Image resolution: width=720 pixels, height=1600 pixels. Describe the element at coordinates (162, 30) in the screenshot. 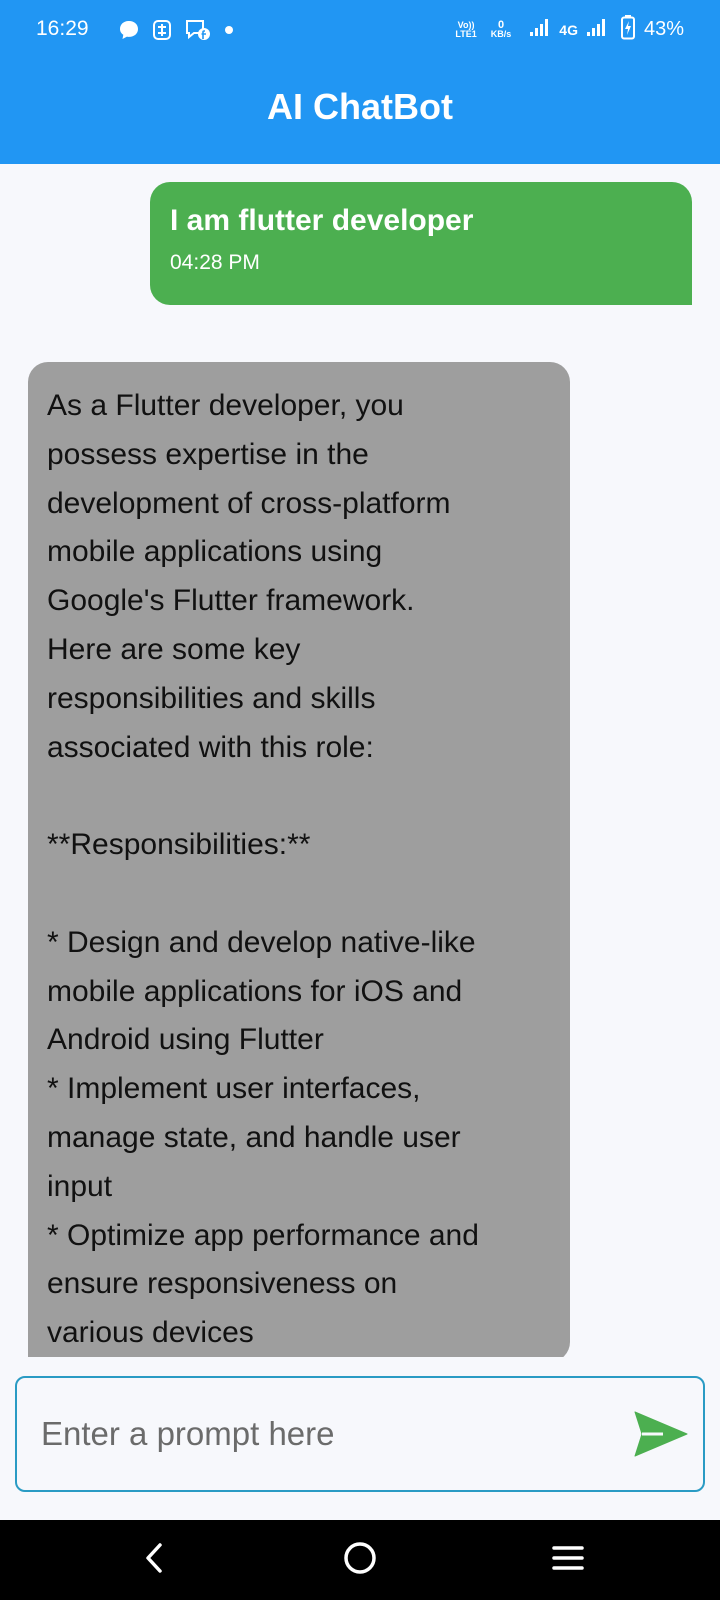

I see `sync-icon` at that location.